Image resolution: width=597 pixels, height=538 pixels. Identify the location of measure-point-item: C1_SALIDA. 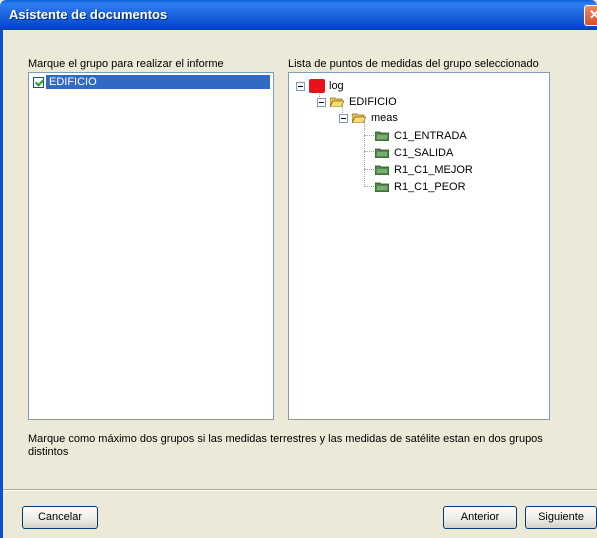
(414, 153).